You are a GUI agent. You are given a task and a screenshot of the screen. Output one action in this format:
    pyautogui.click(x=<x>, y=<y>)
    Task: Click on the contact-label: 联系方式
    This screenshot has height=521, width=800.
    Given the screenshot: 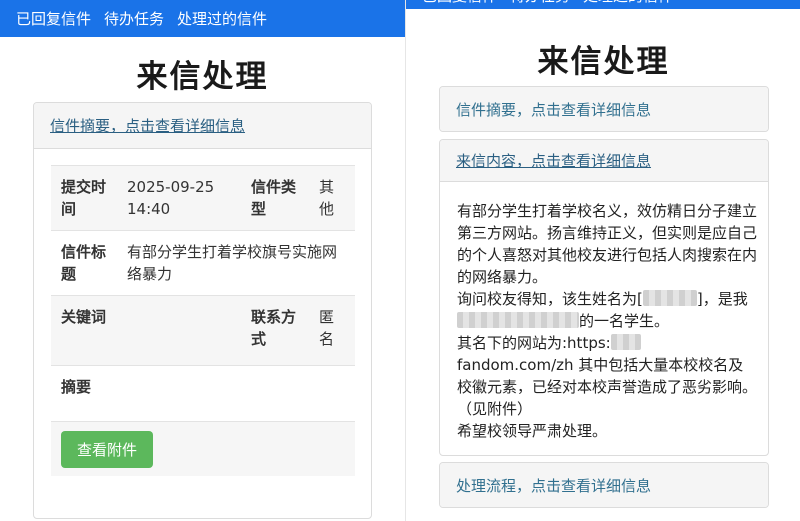 What is the action you would take?
    pyautogui.click(x=275, y=330)
    